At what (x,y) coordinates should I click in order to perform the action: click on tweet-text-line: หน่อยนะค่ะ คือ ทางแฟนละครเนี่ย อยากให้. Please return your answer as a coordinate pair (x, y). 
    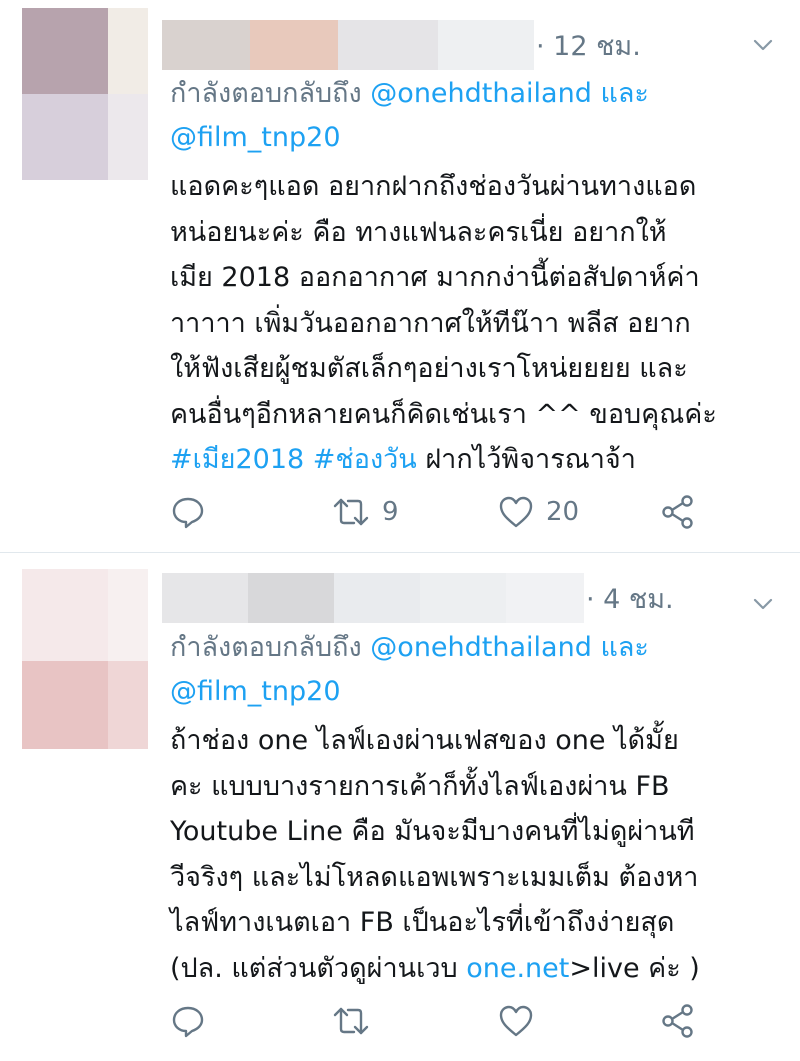
    Looking at the image, I should click on (418, 232).